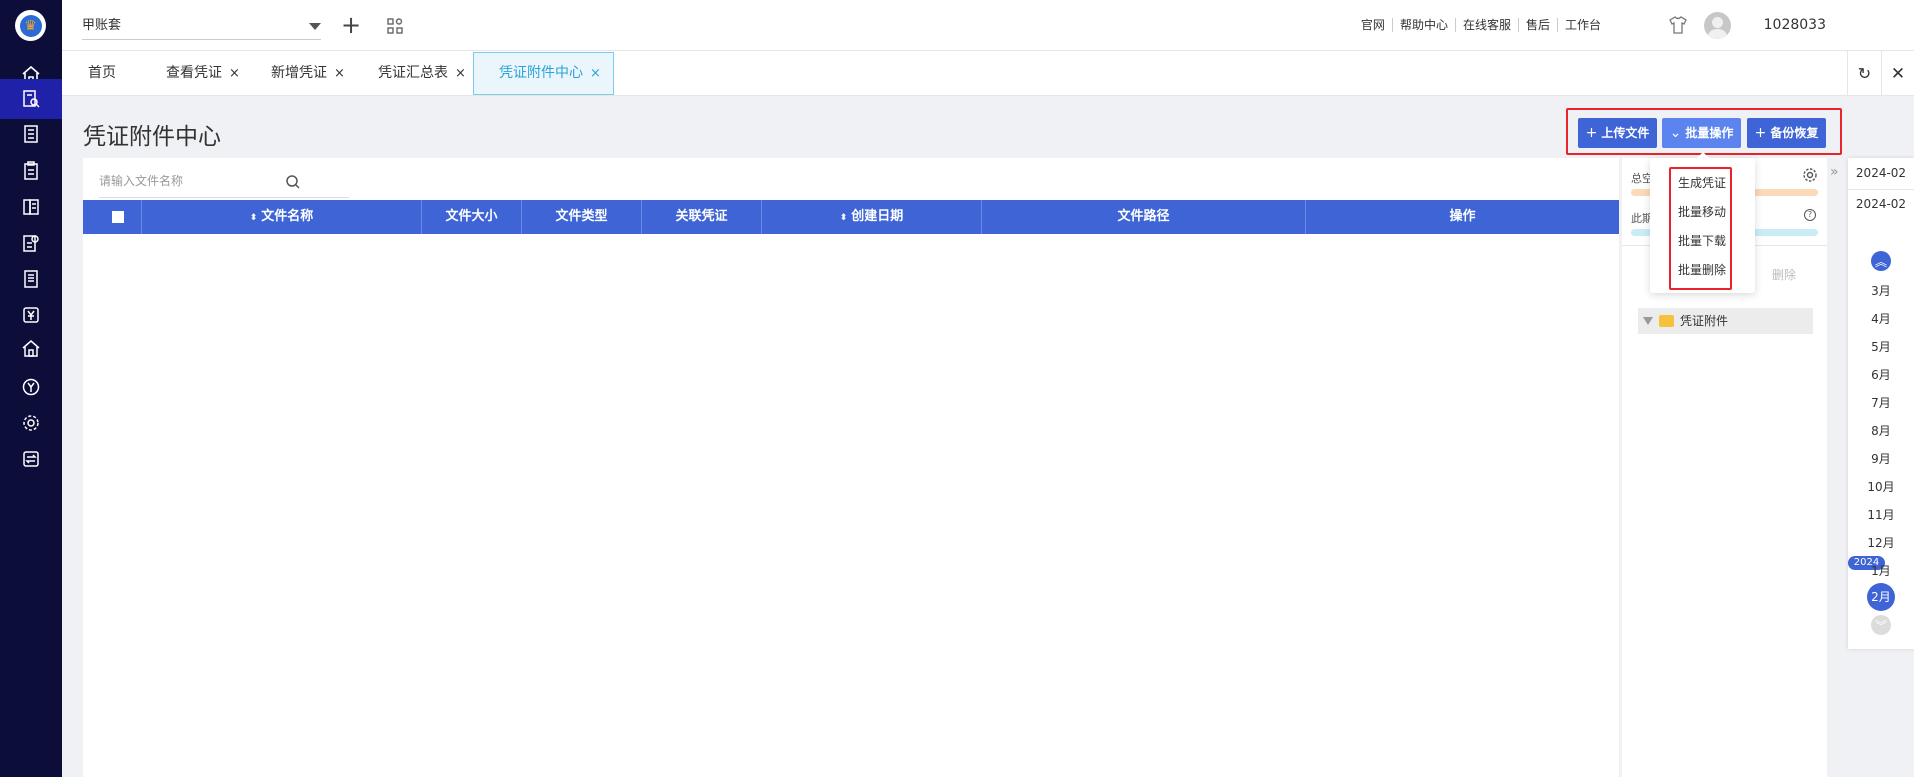 Image resolution: width=1914 pixels, height=777 pixels. What do you see at coordinates (1709, 133) in the screenshot?
I see `batch-operation-label: 批量操作` at bounding box center [1709, 133].